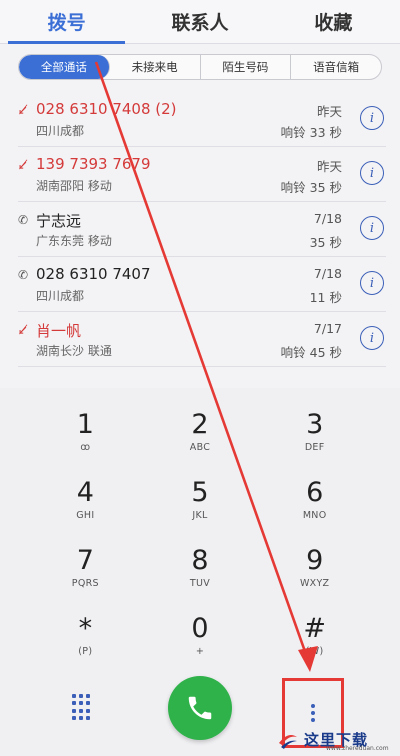 The height and width of the screenshot is (756, 400). I want to click on call-button, so click(200, 708).